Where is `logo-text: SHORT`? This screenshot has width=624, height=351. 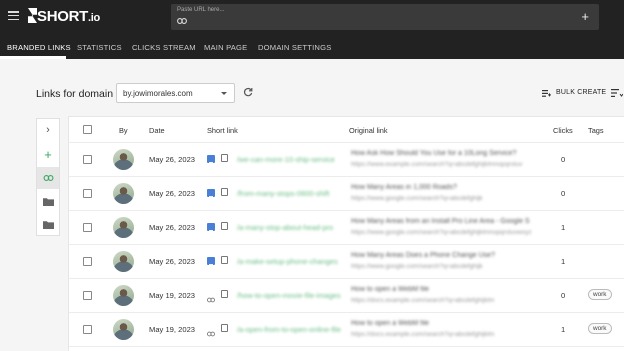 logo-text: SHORT is located at coordinates (63, 16).